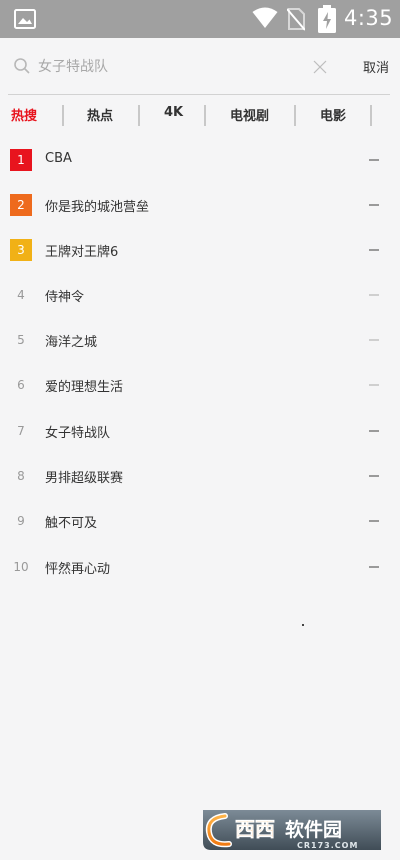  What do you see at coordinates (21, 205) in the screenshot?
I see `rank-badge: 2` at bounding box center [21, 205].